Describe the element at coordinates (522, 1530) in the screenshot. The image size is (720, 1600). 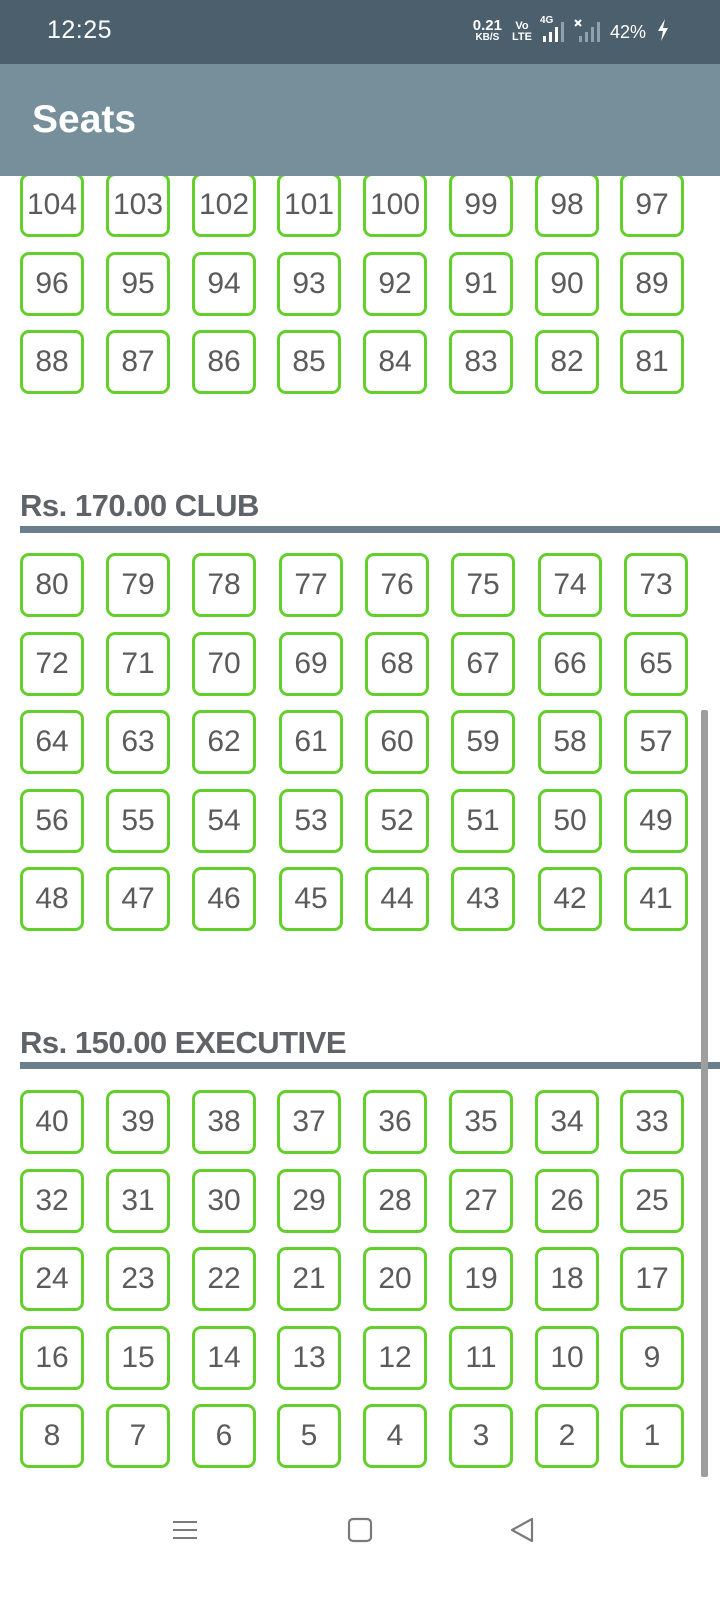
I see `back-icon` at that location.